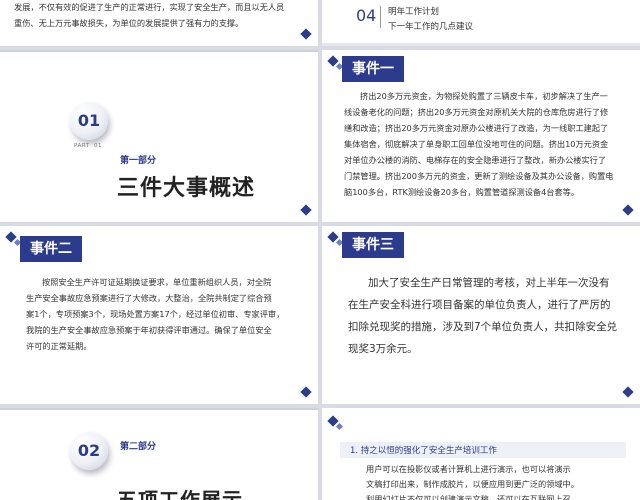 Image resolution: width=640 pixels, height=500 pixels. I want to click on section-number: 01, so click(89, 120).